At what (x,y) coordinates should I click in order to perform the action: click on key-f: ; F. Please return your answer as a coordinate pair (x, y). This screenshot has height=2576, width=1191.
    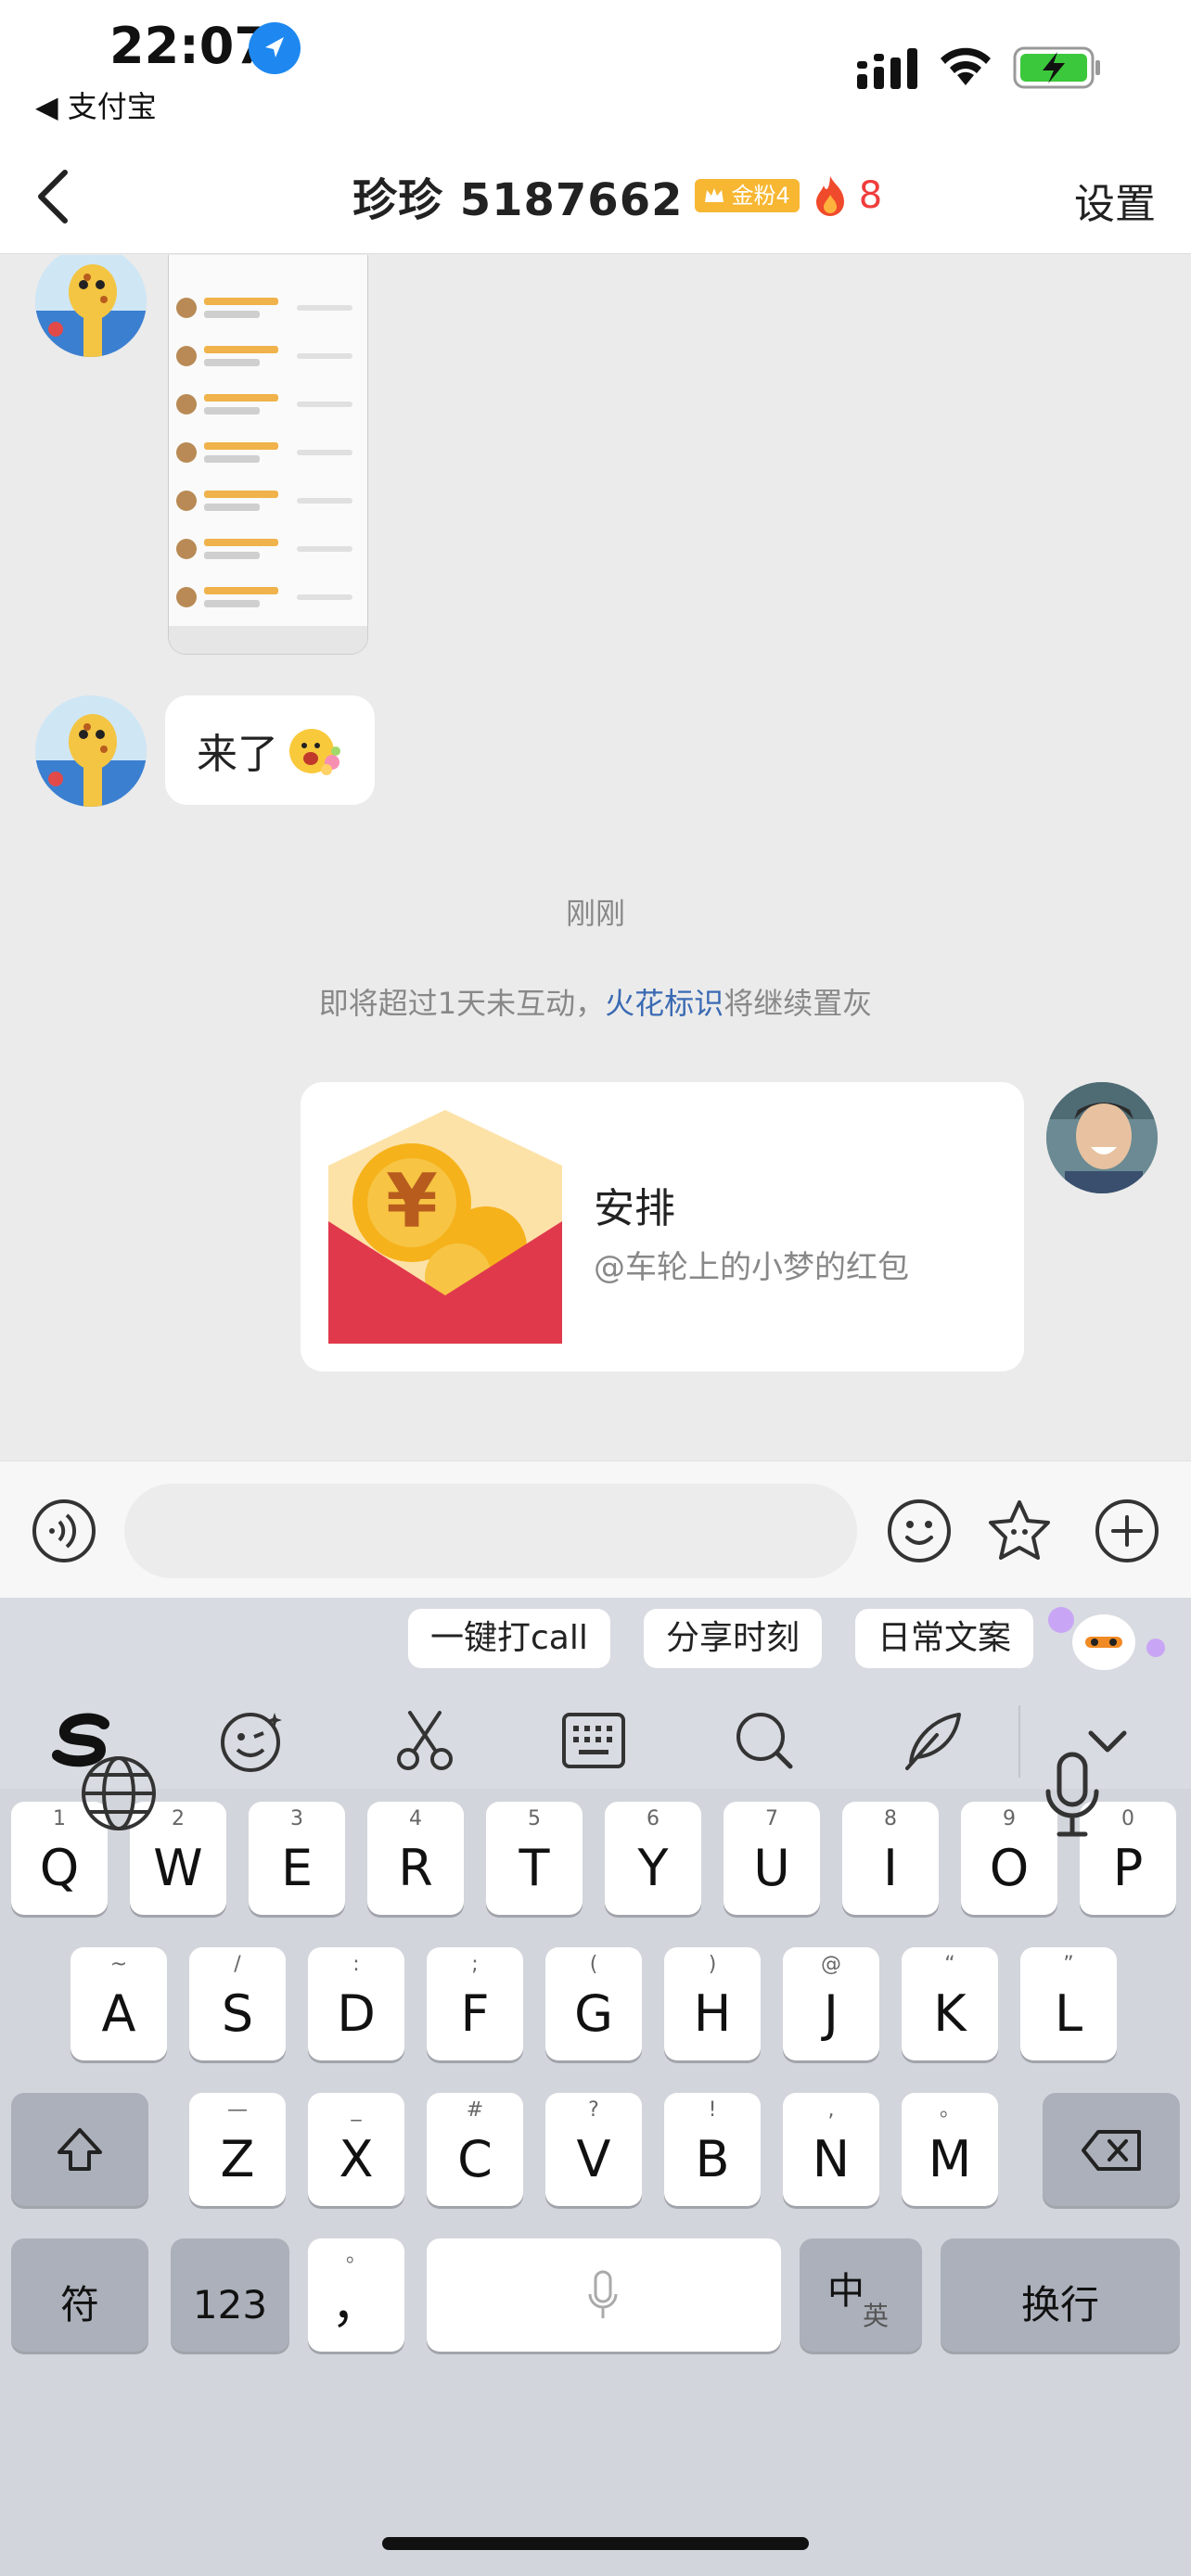
    Looking at the image, I should click on (475, 2004).